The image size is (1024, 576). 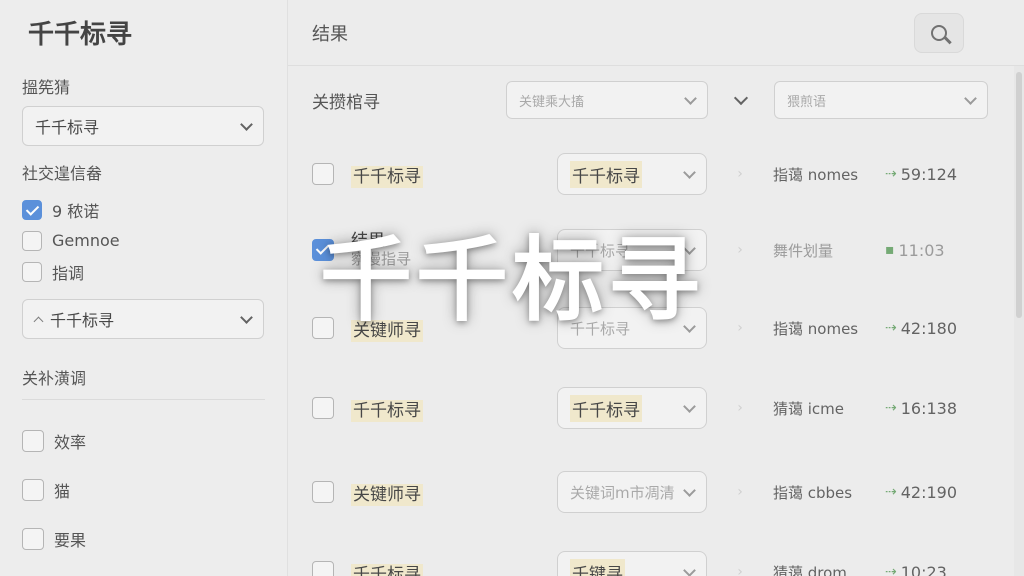 I want to click on checkbox-item: 9 秾诺, so click(x=143, y=209).